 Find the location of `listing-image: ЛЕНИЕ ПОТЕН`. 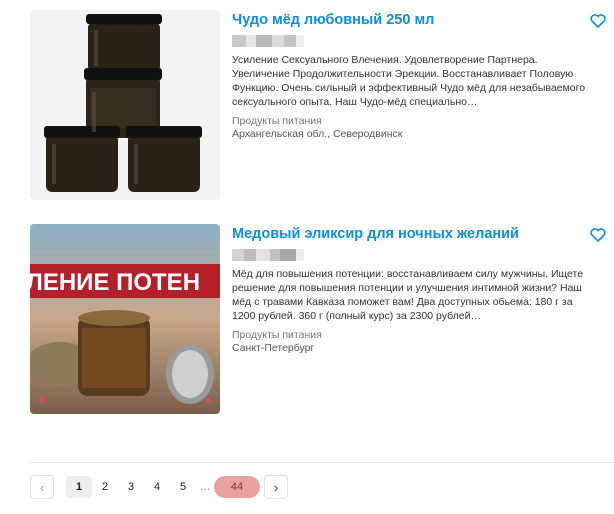

listing-image: ЛЕНИЕ ПОТЕН is located at coordinates (125, 319).